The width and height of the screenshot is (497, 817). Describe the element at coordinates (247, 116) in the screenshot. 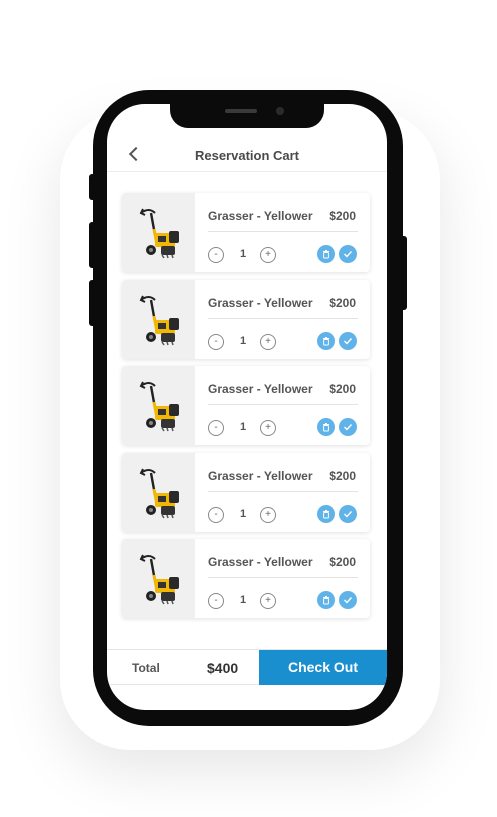

I see `notch` at that location.